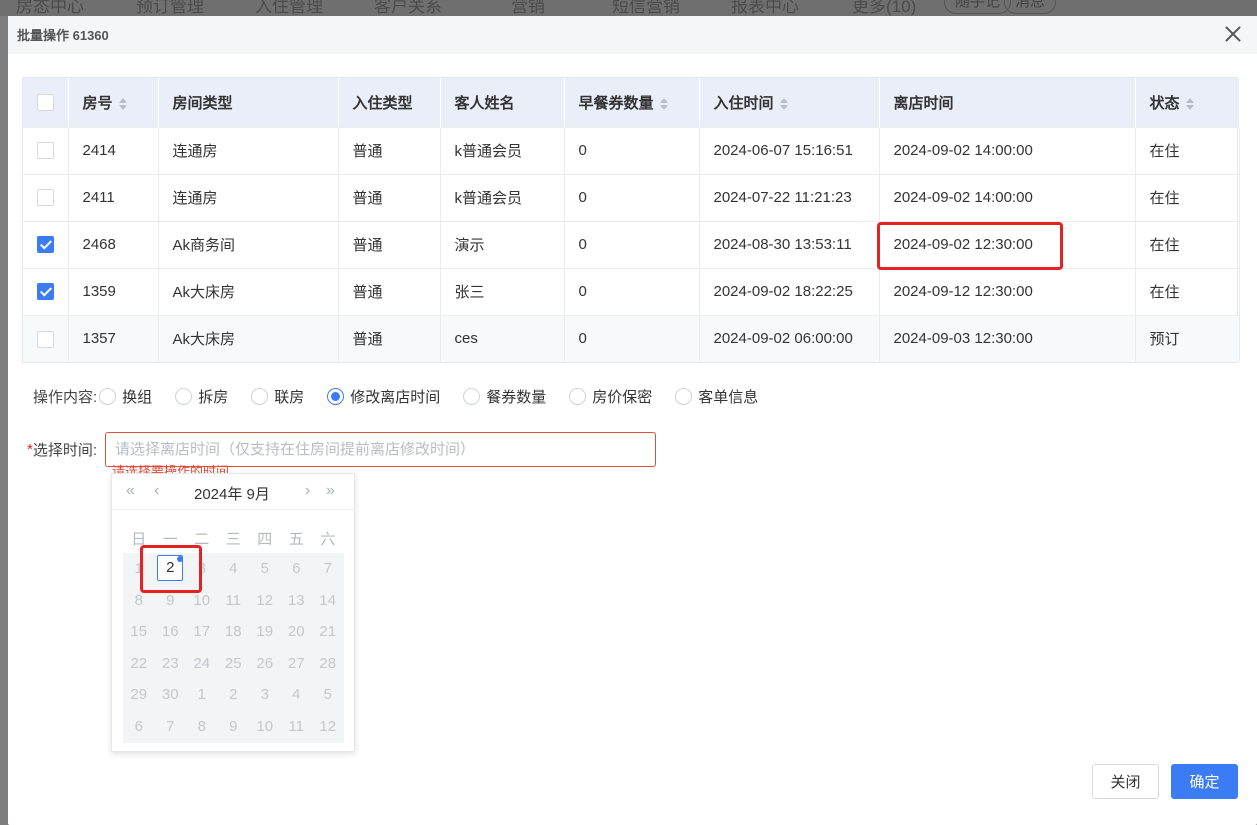 This screenshot has width=1257, height=825. Describe the element at coordinates (156, 491) in the screenshot. I see `prev-month-icon: ‹` at that location.